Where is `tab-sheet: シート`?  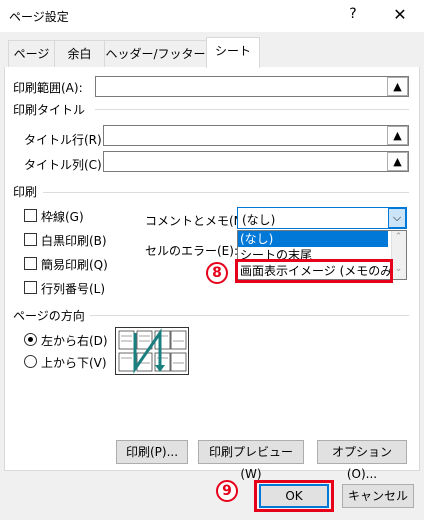 tab-sheet: シート is located at coordinates (233, 52).